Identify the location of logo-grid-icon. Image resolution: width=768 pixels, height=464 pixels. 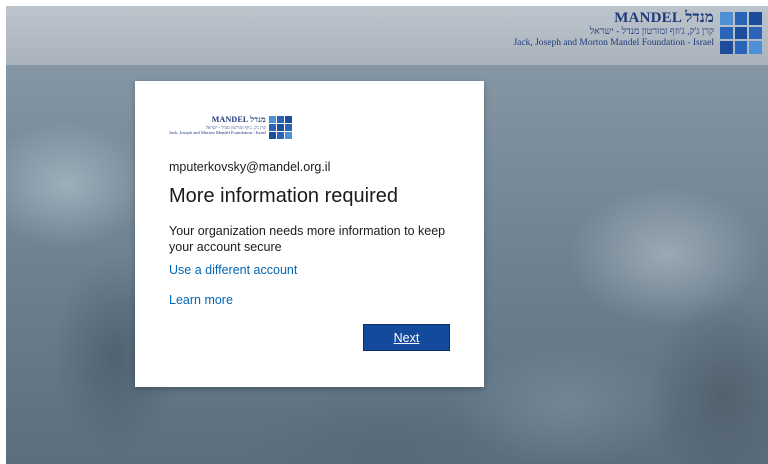
(741, 33).